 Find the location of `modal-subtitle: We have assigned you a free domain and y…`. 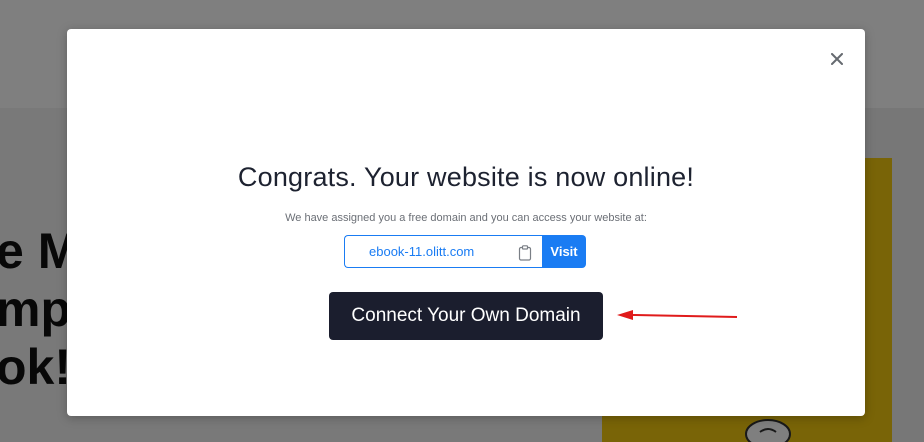

modal-subtitle: We have assigned you a free domain and y… is located at coordinates (466, 218).